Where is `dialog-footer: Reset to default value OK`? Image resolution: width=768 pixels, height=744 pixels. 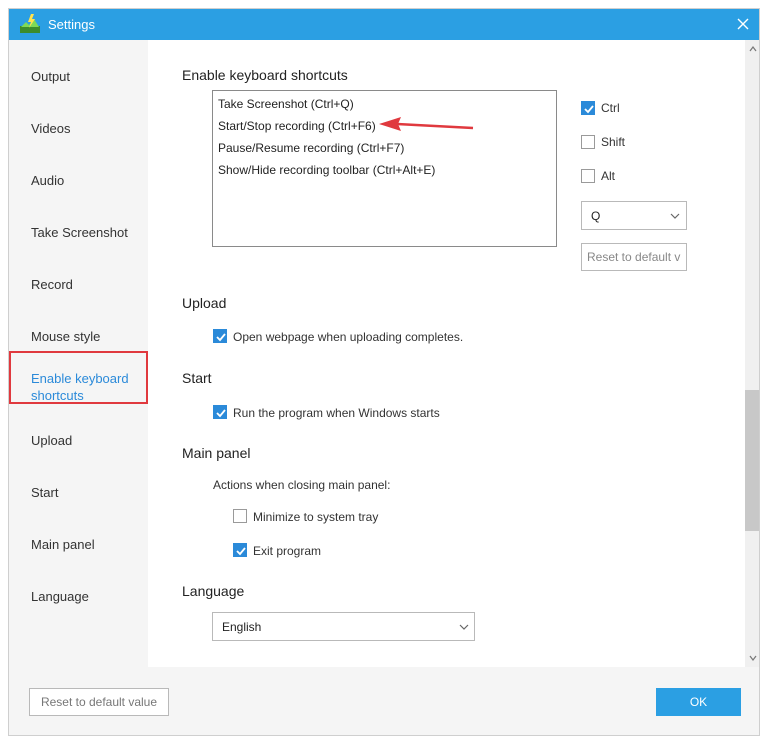
dialog-footer: Reset to default value OK is located at coordinates (384, 701).